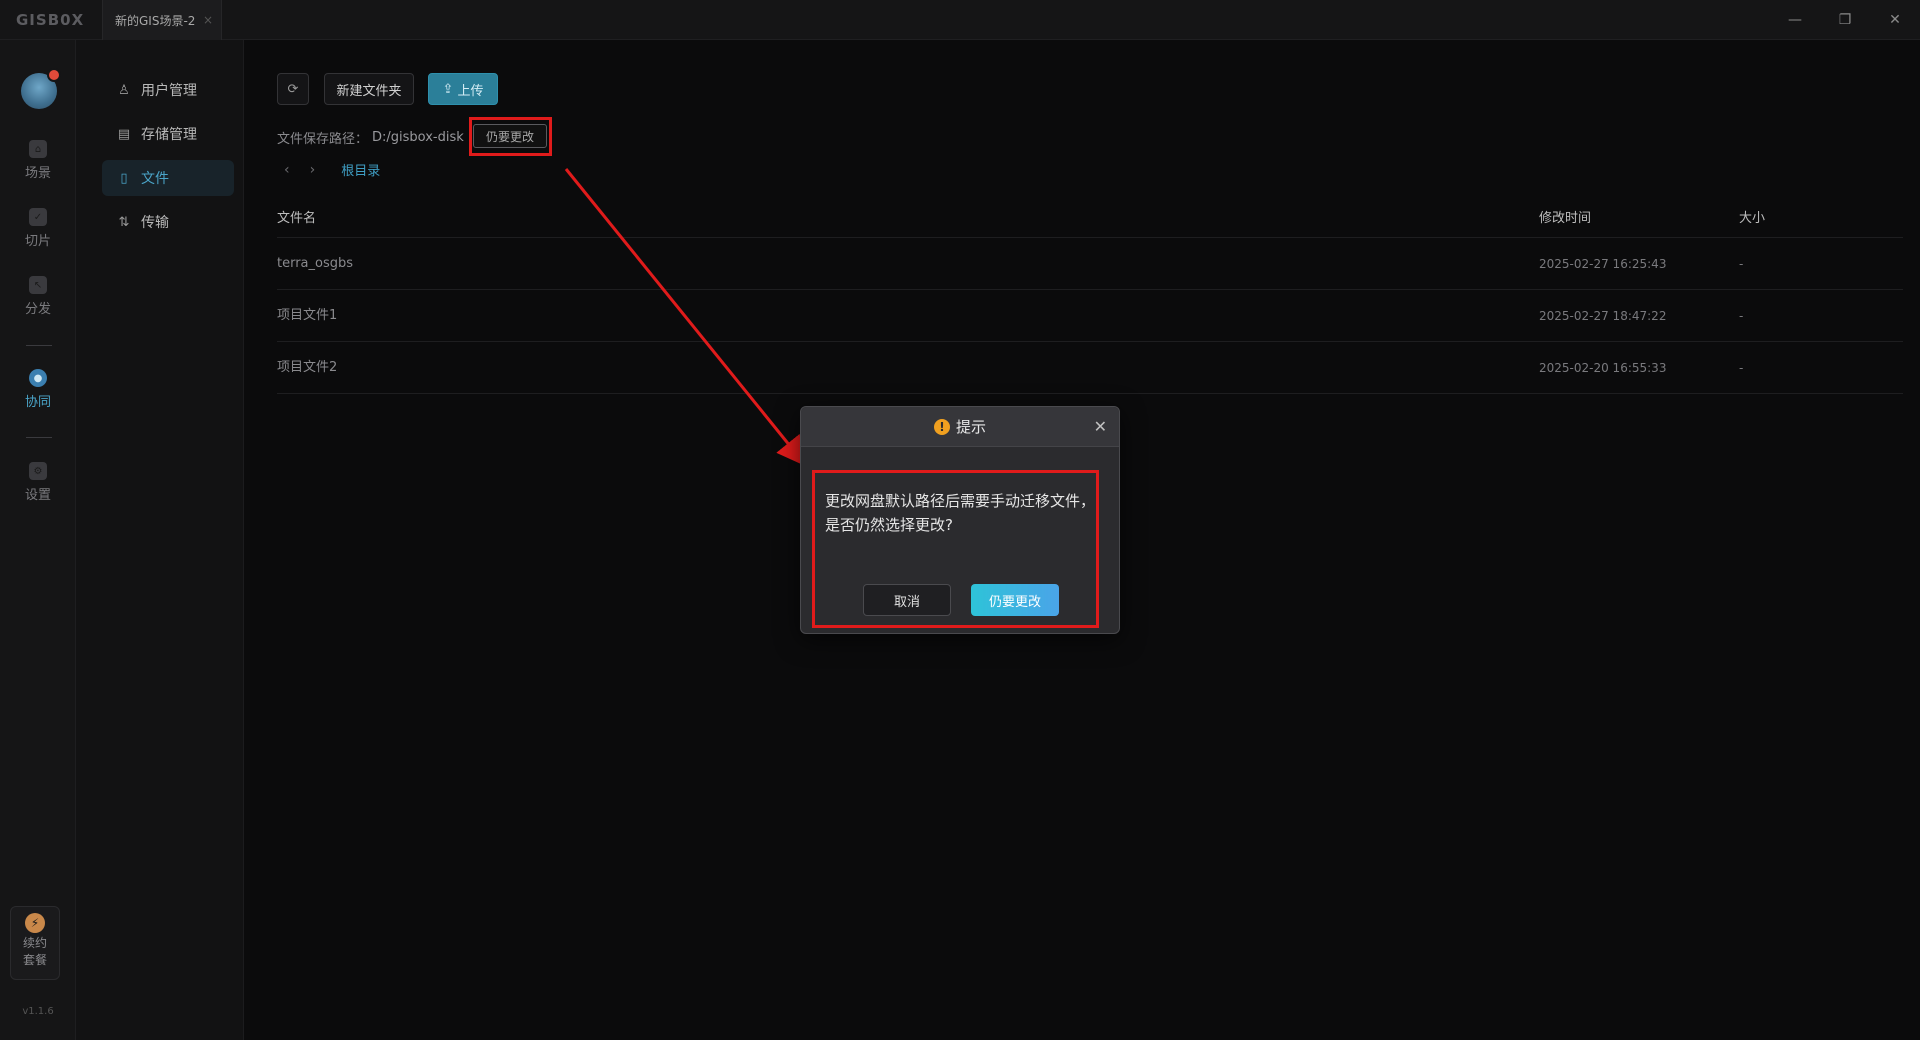 This screenshot has height=1040, width=1920. What do you see at coordinates (360, 169) in the screenshot?
I see `breadcrumb-root: 根目录` at bounding box center [360, 169].